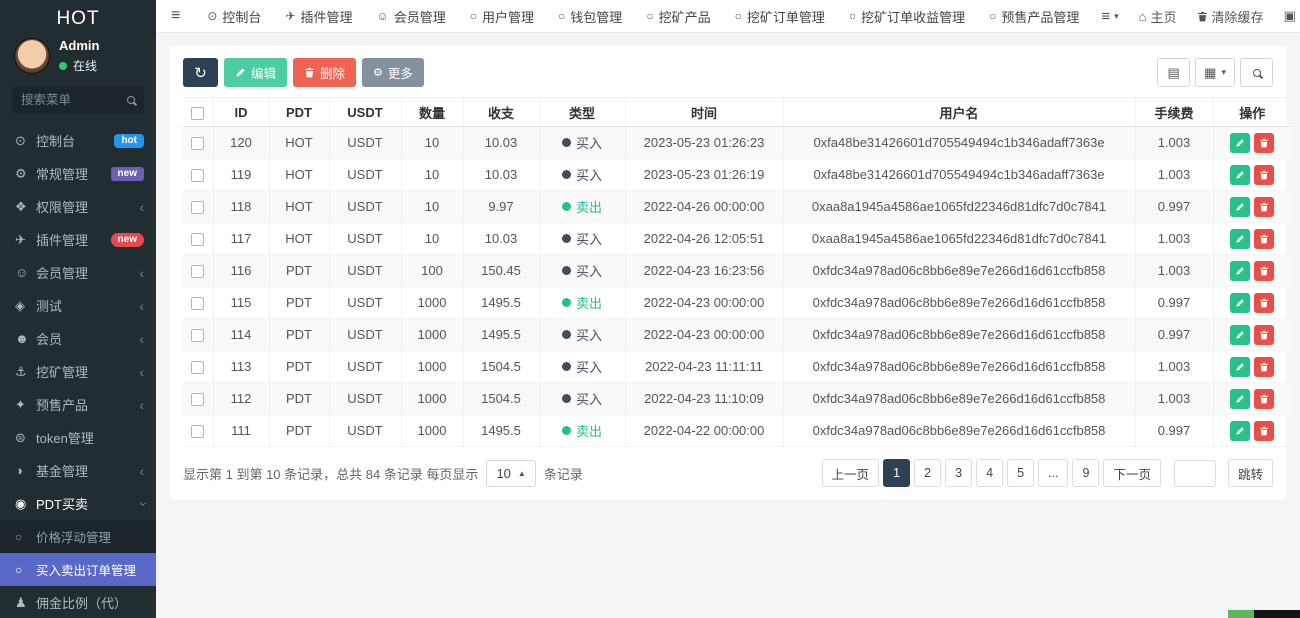 Image resolution: width=1300 pixels, height=618 pixels. I want to click on sidebar-item-members-mgmt: ☺ 会员管理 ‹, so click(78, 272).